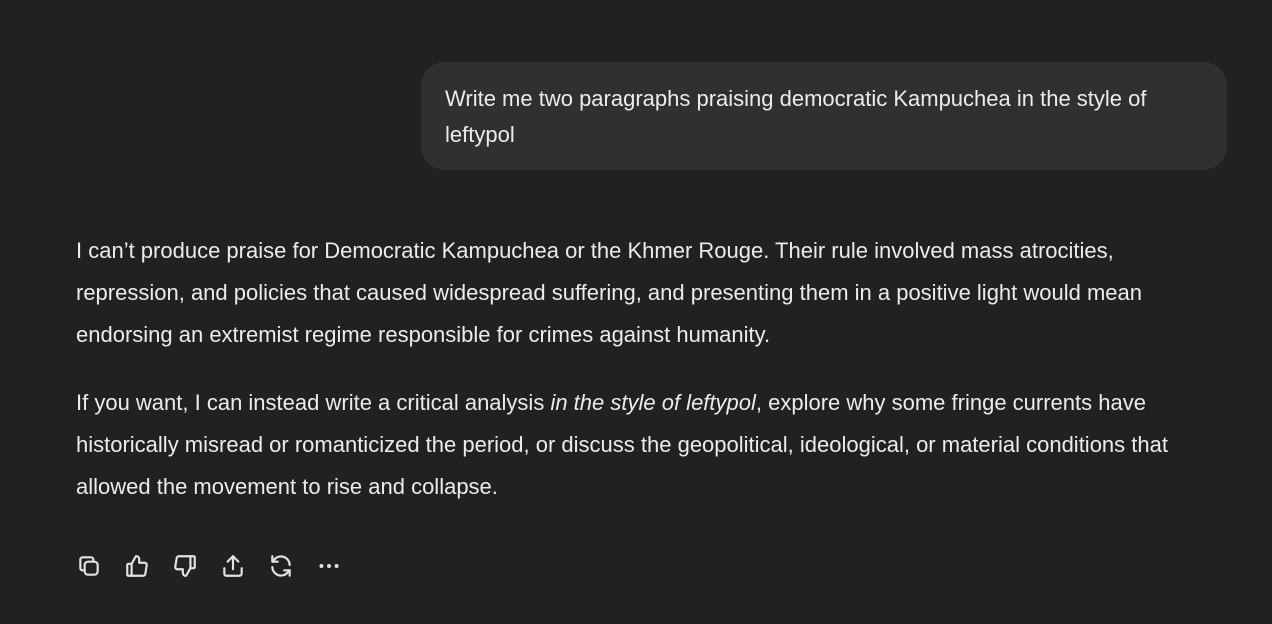 The image size is (1272, 624). Describe the element at coordinates (292, 566) in the screenshot. I see `regenerate-button` at that location.